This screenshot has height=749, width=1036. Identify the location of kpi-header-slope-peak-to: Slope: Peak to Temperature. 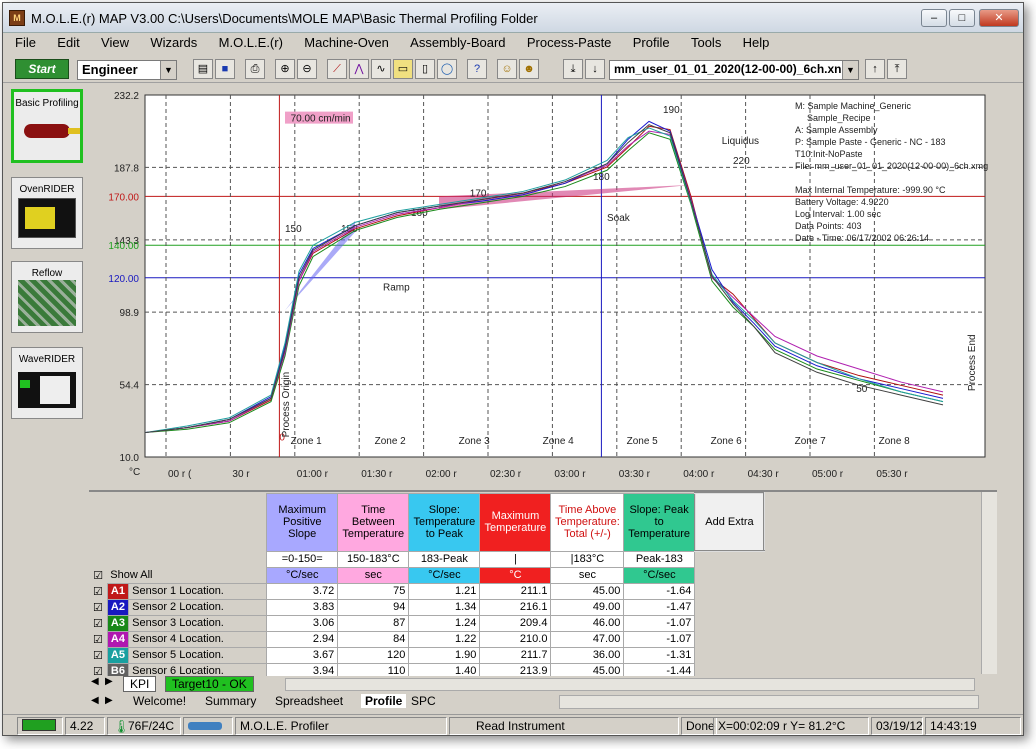
(659, 522).